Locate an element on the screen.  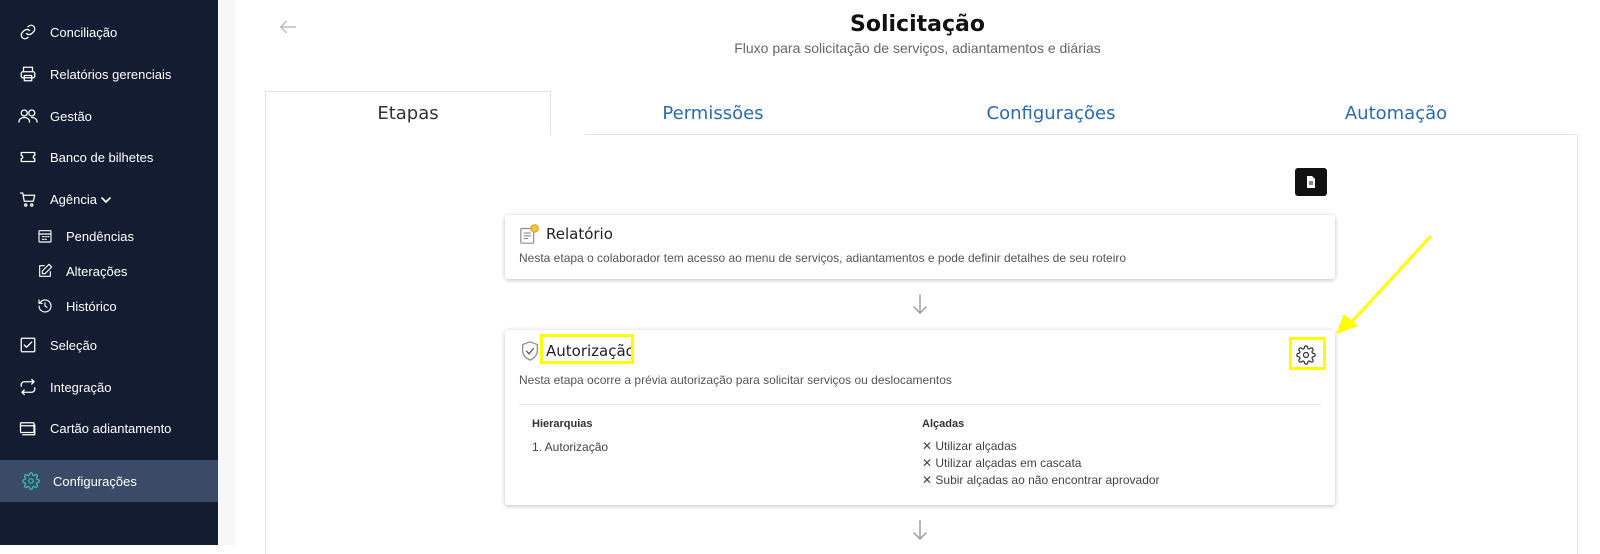
sidebar-item-label: Pendências is located at coordinates (100, 236).